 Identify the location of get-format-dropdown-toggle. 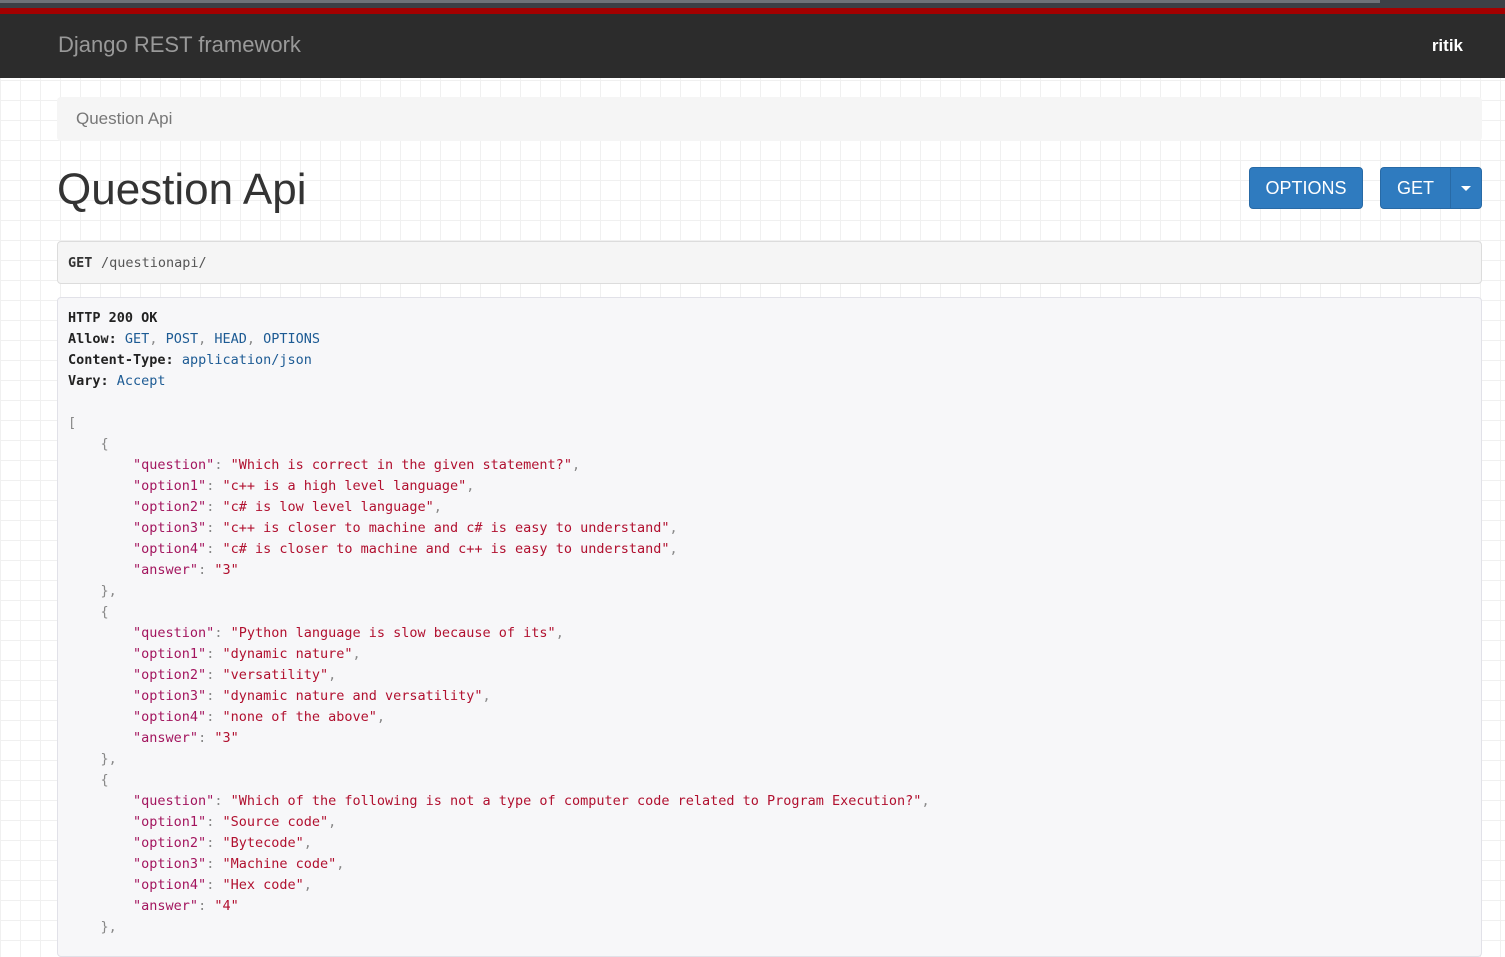
(1466, 188).